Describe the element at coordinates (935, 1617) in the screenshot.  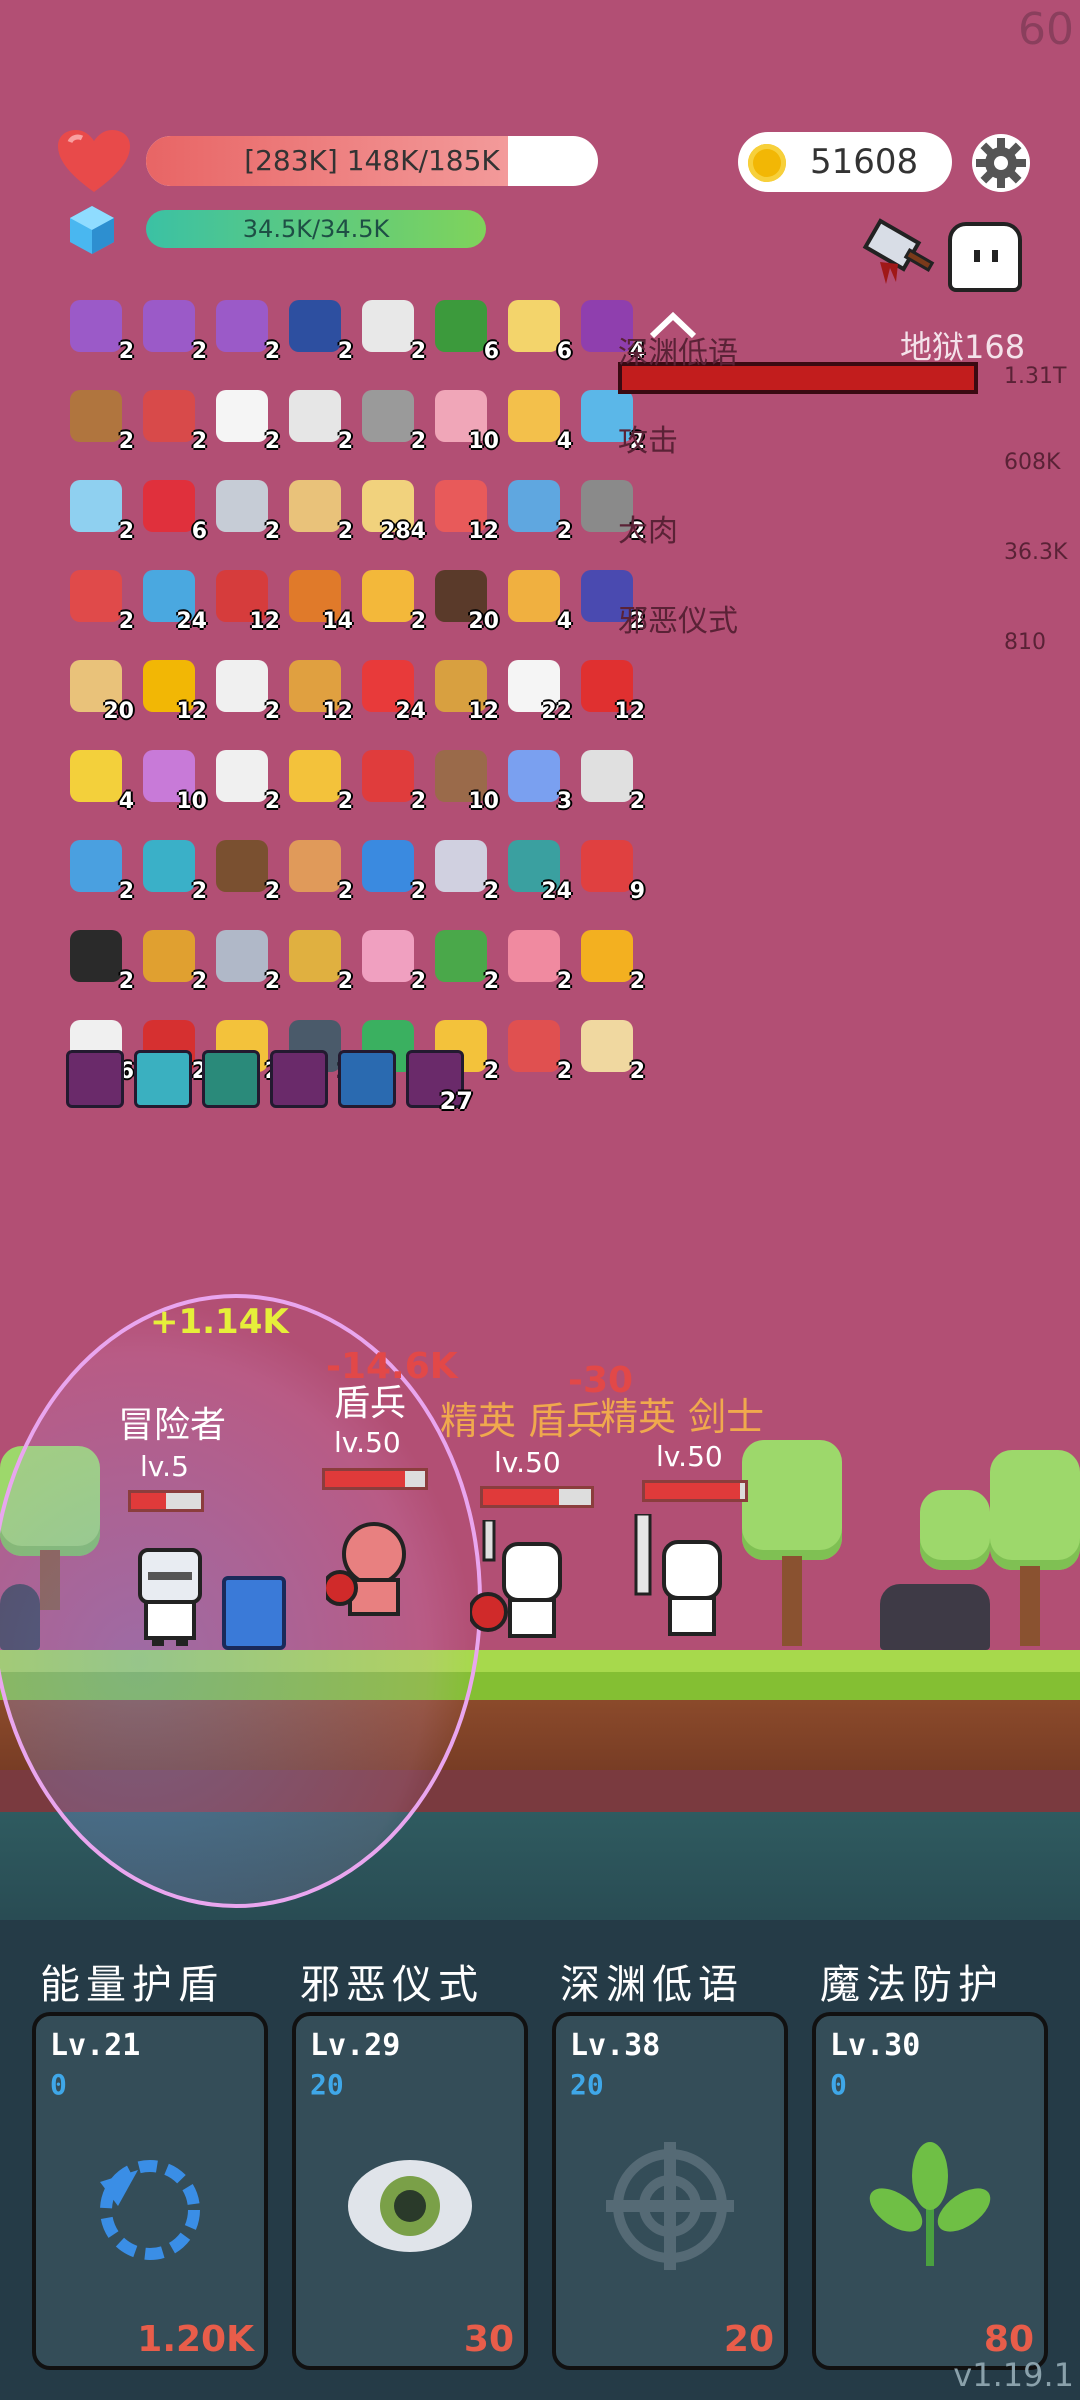
I see `rock` at that location.